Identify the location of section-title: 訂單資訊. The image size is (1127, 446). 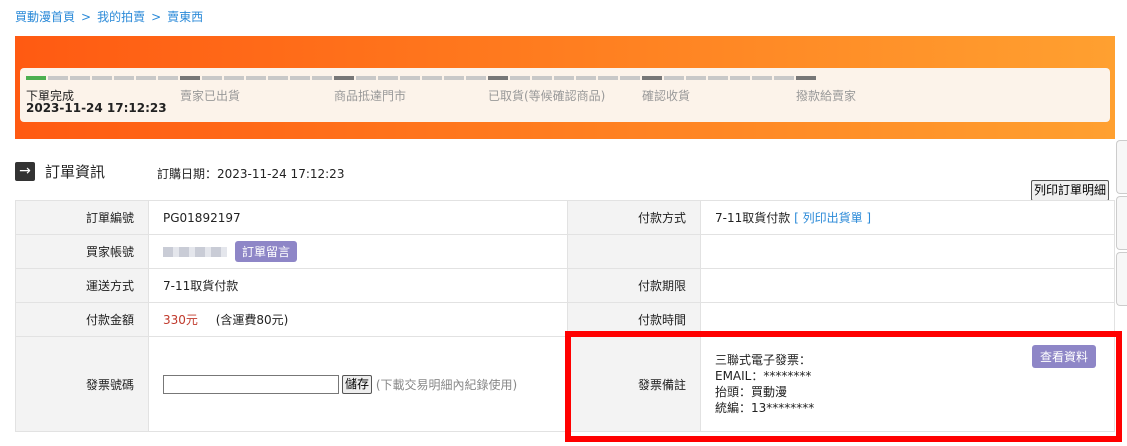
(75, 172).